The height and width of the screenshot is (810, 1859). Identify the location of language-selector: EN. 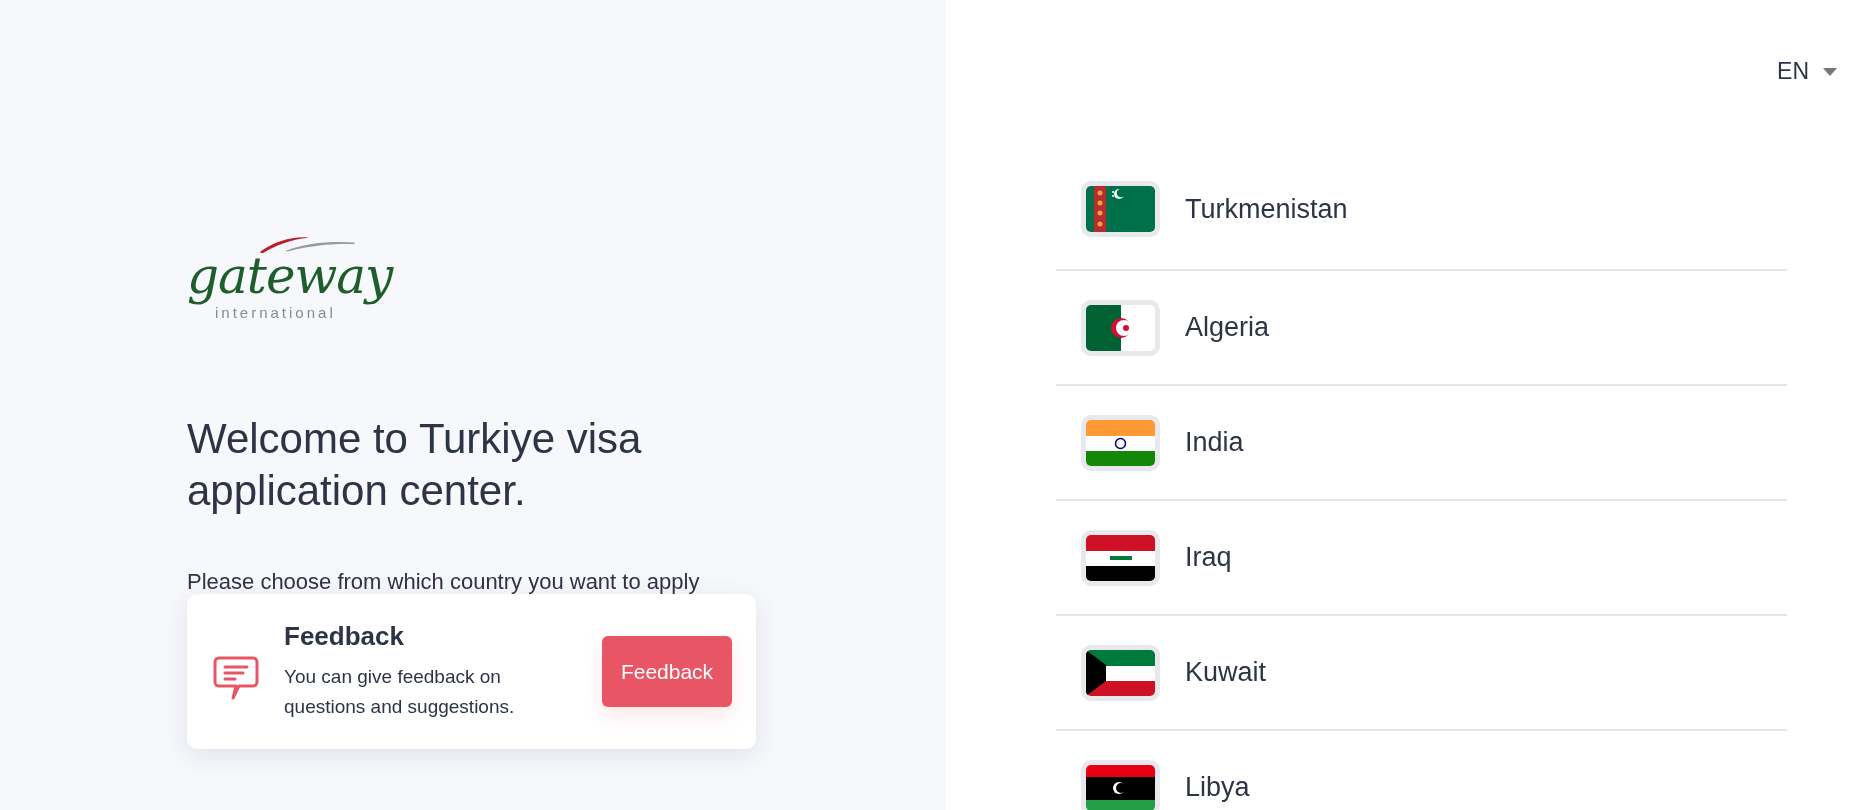
(1807, 71).